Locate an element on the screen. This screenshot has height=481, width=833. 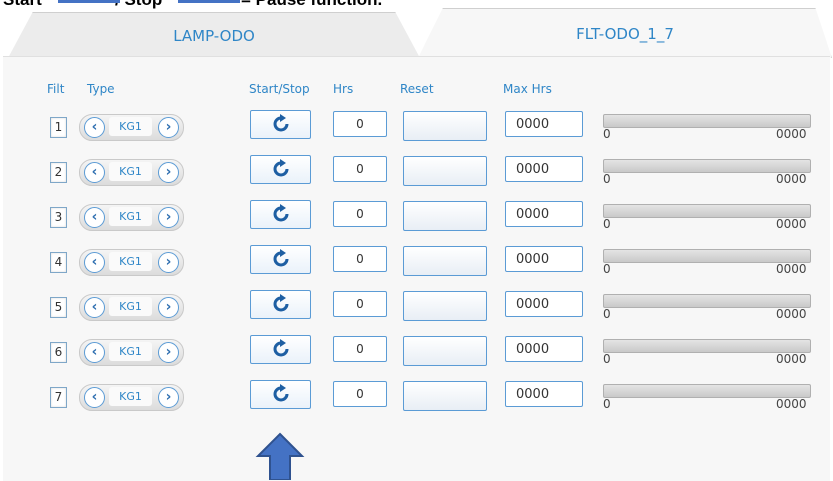
header-filt: Filt is located at coordinates (56, 89).